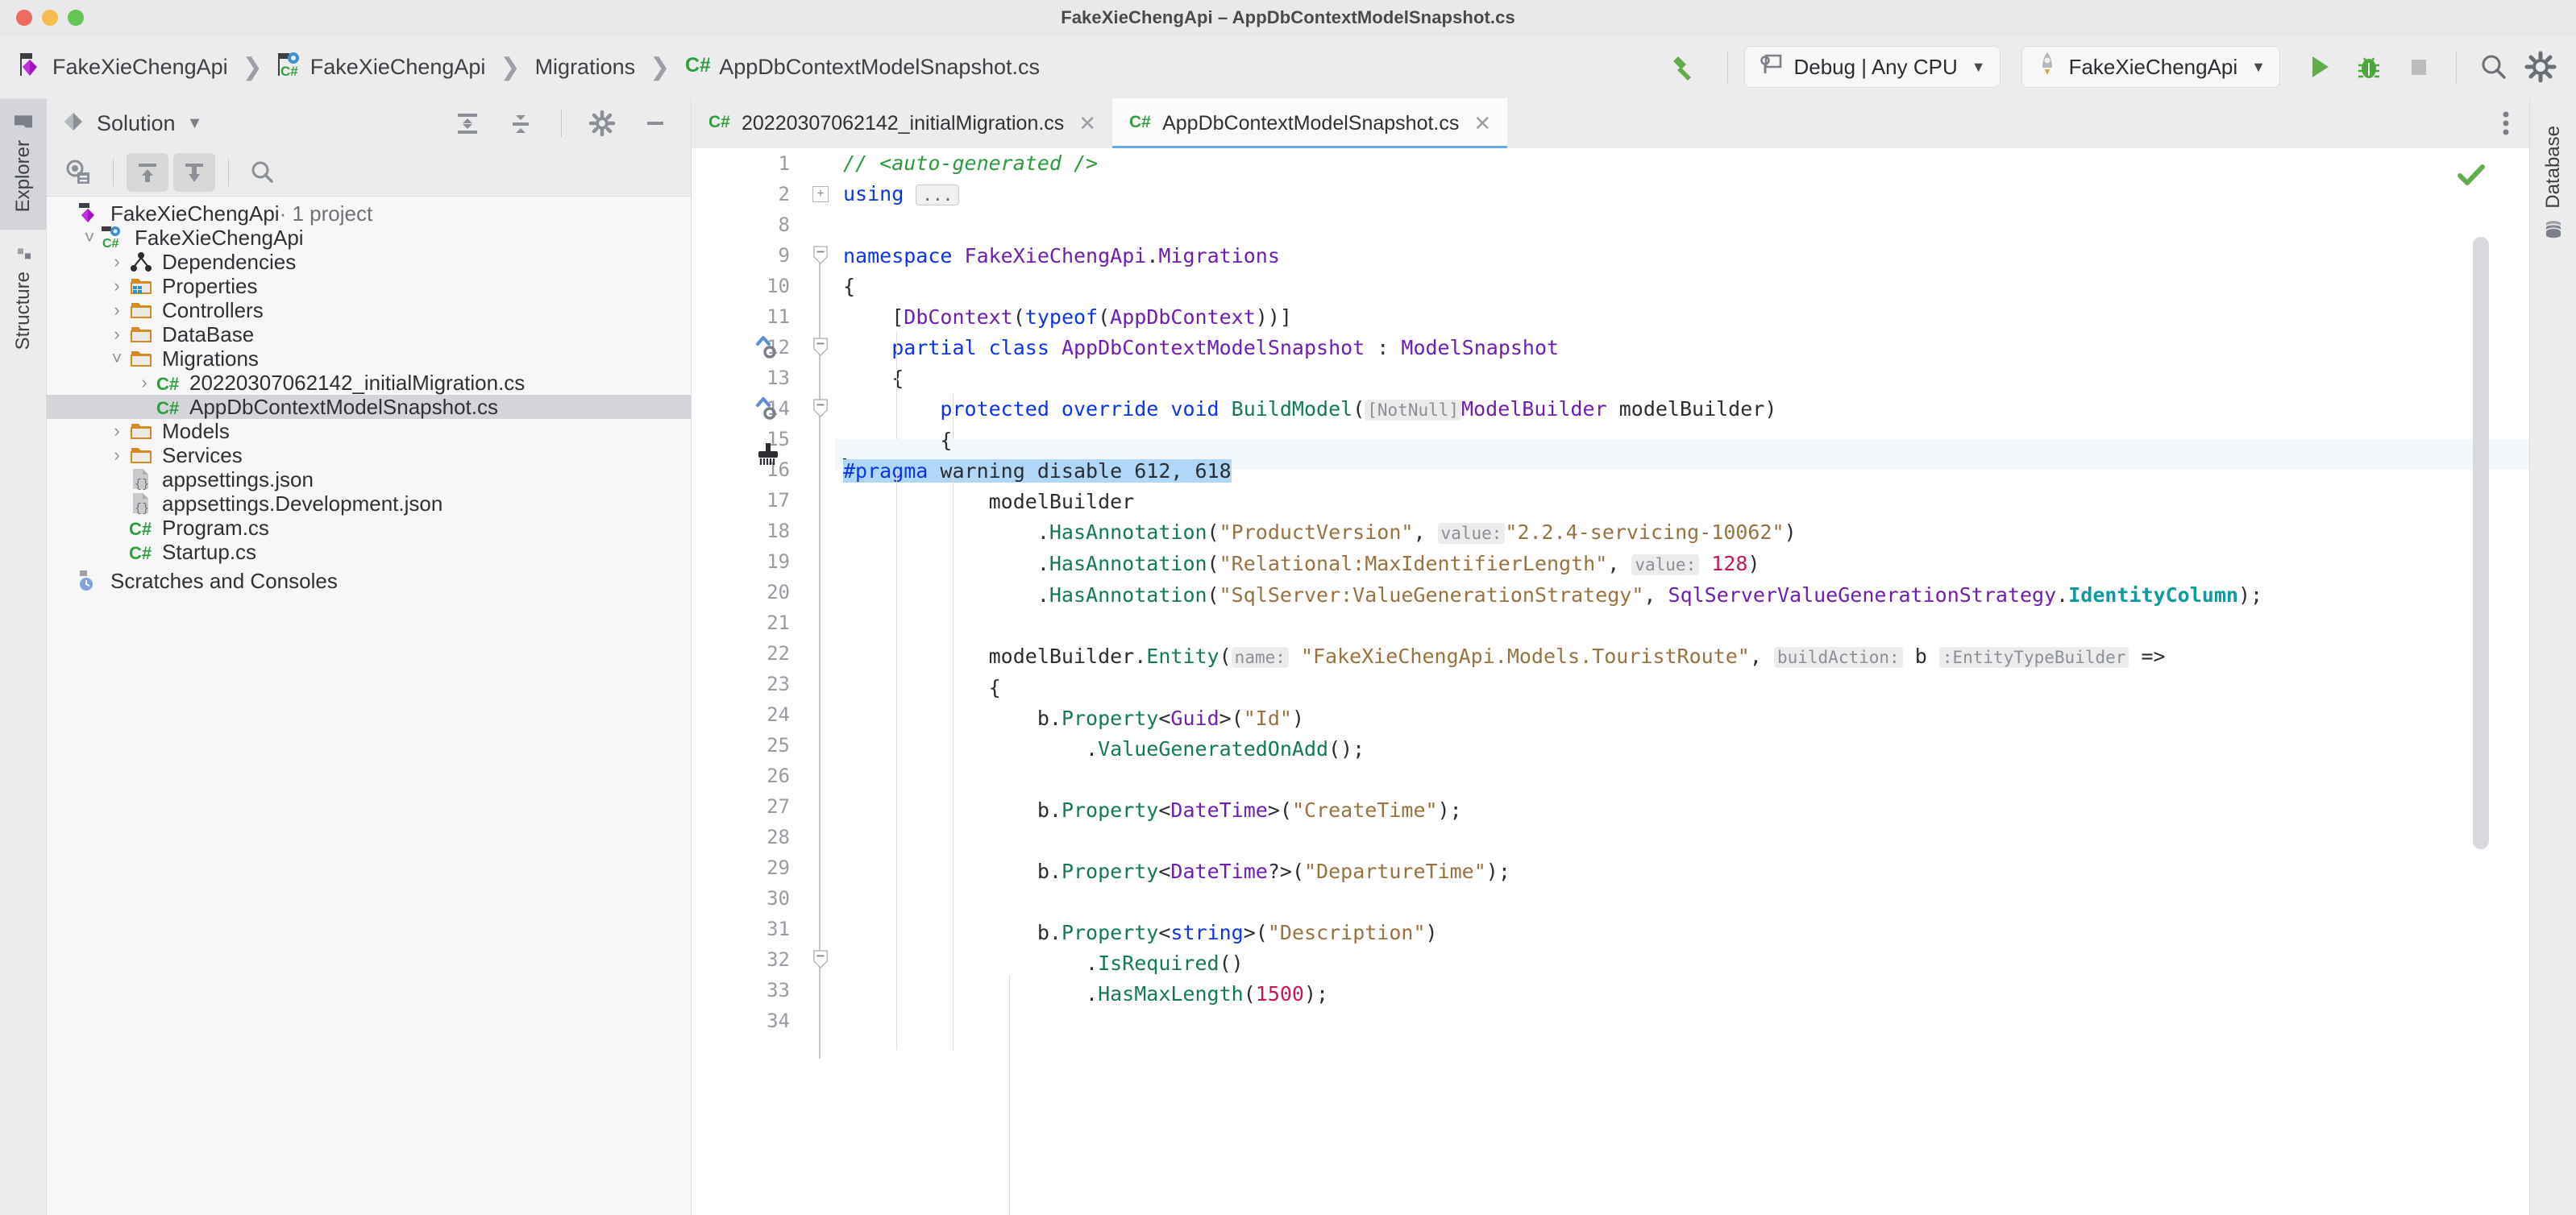 Image resolution: width=2576 pixels, height=1215 pixels. I want to click on breadcrumb-item-project: C# FakeXieChengApi, so click(381, 67).